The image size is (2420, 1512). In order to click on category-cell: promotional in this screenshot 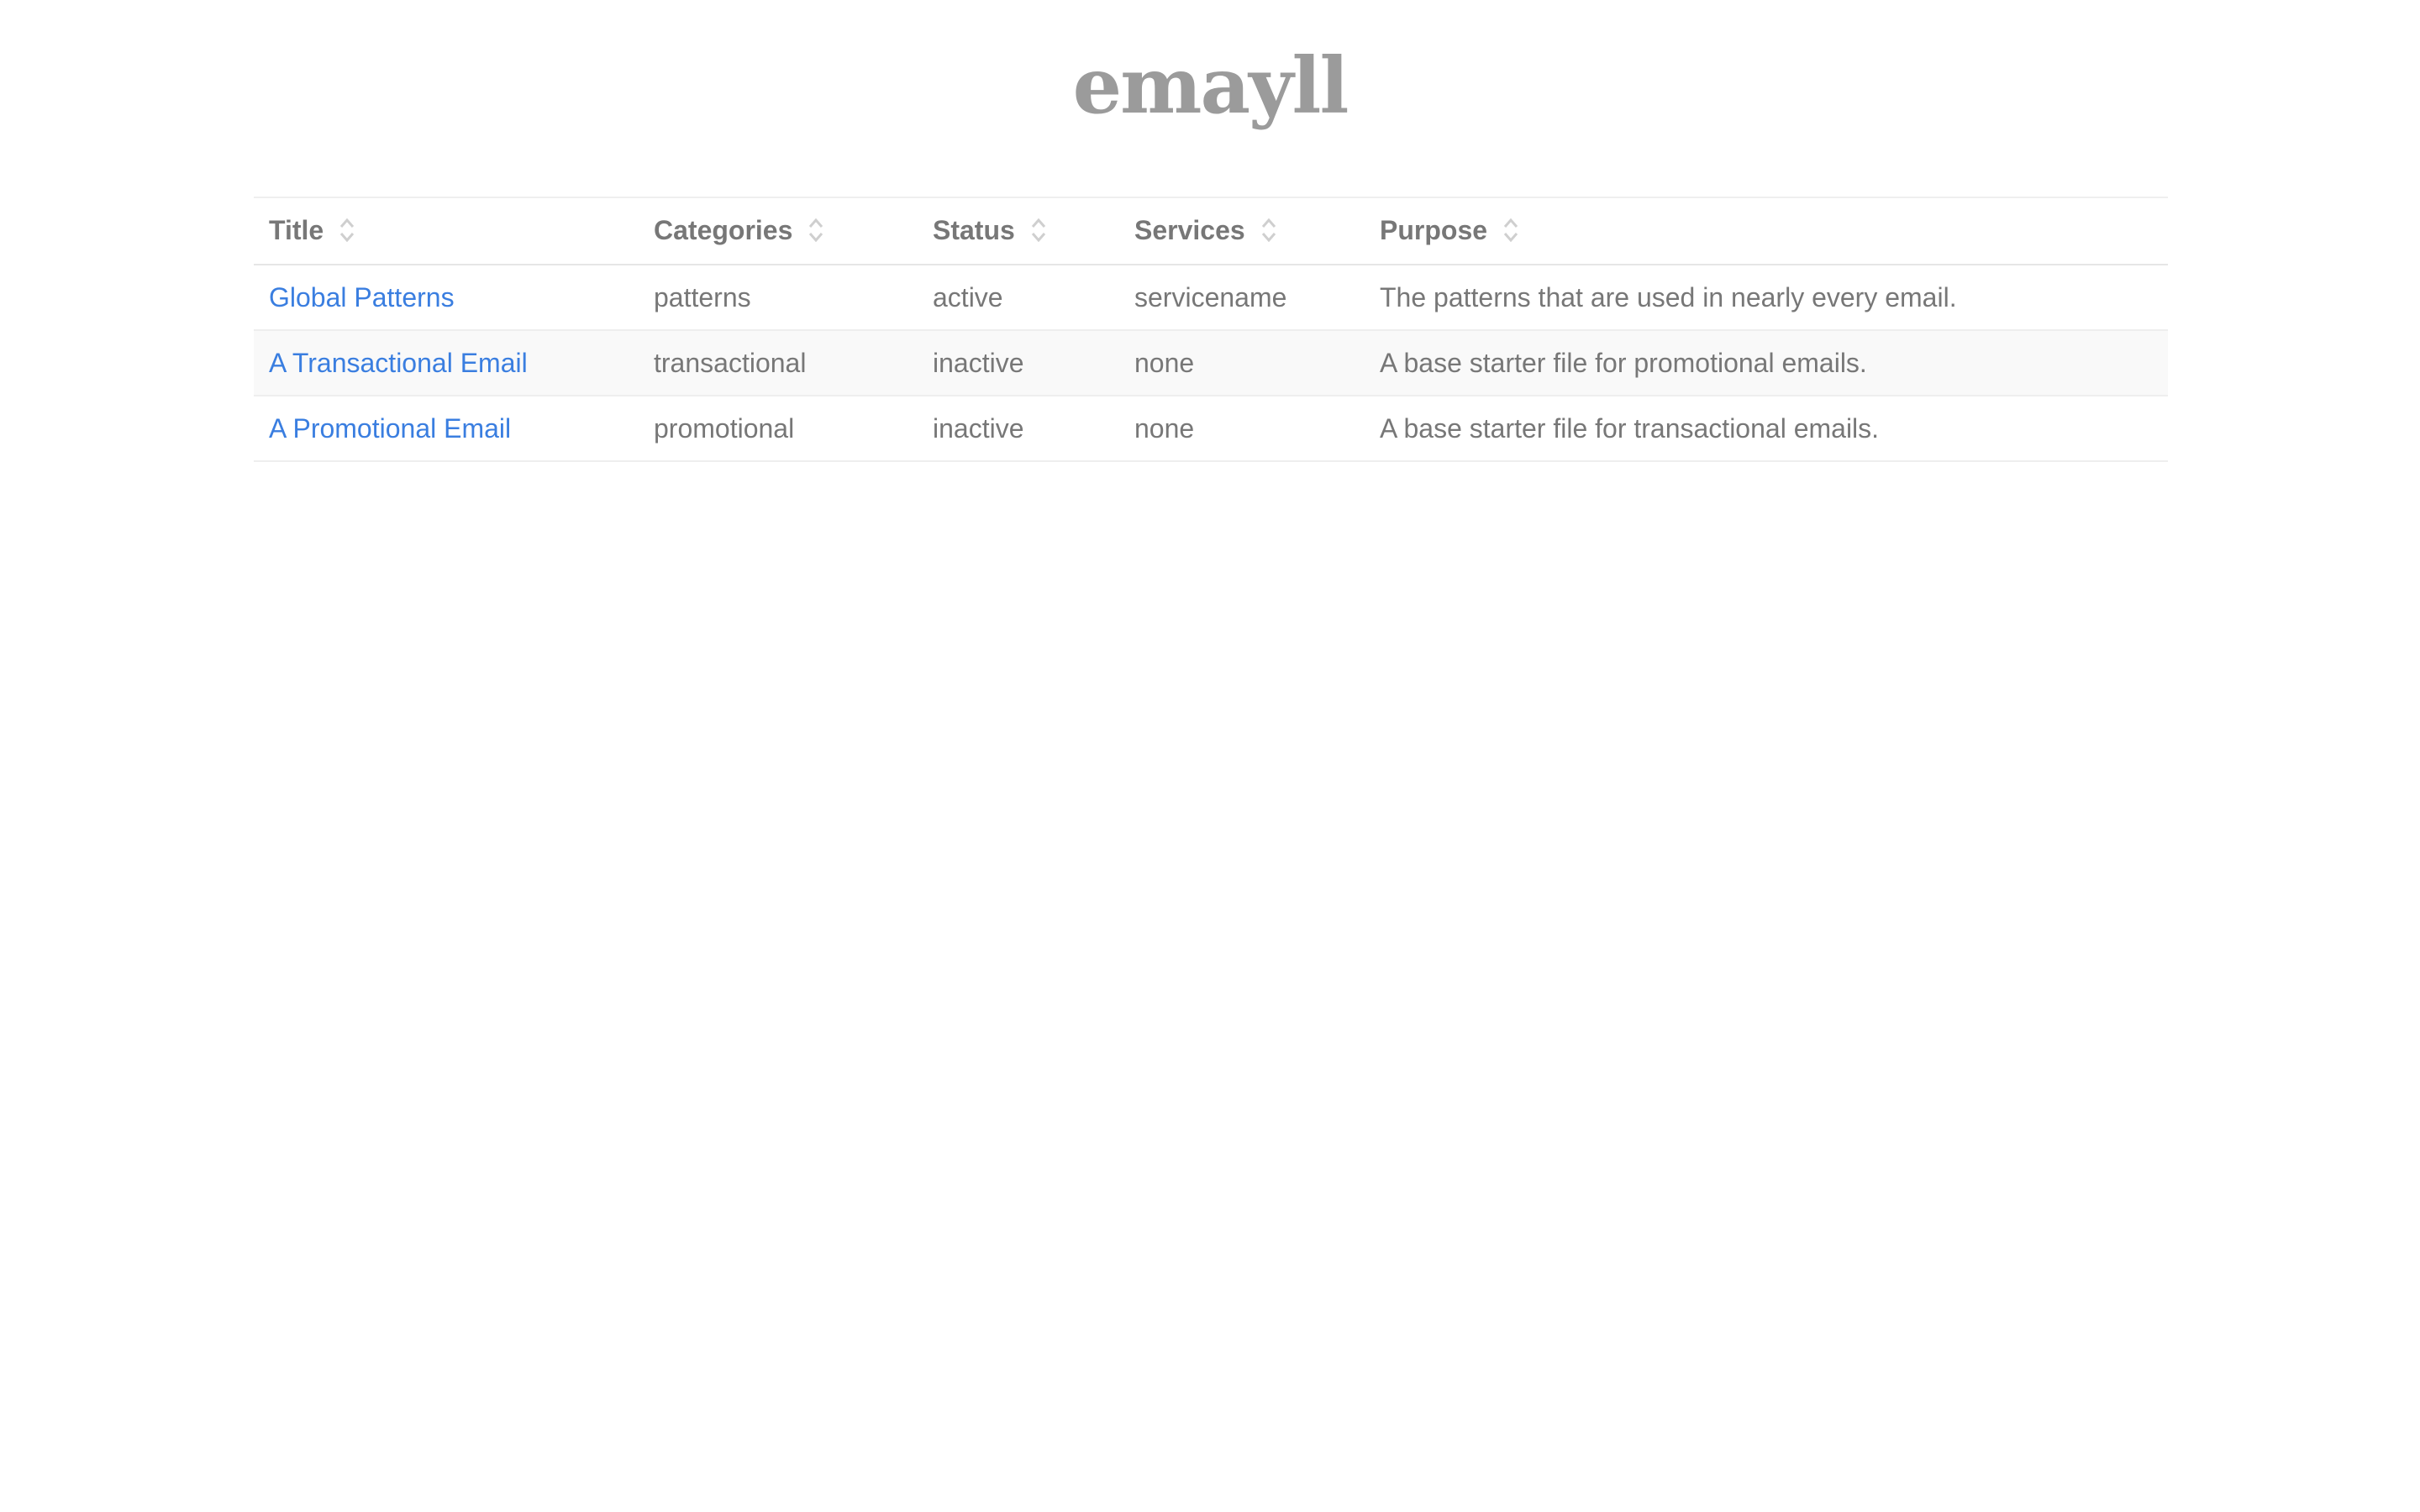, I will do `click(724, 428)`.